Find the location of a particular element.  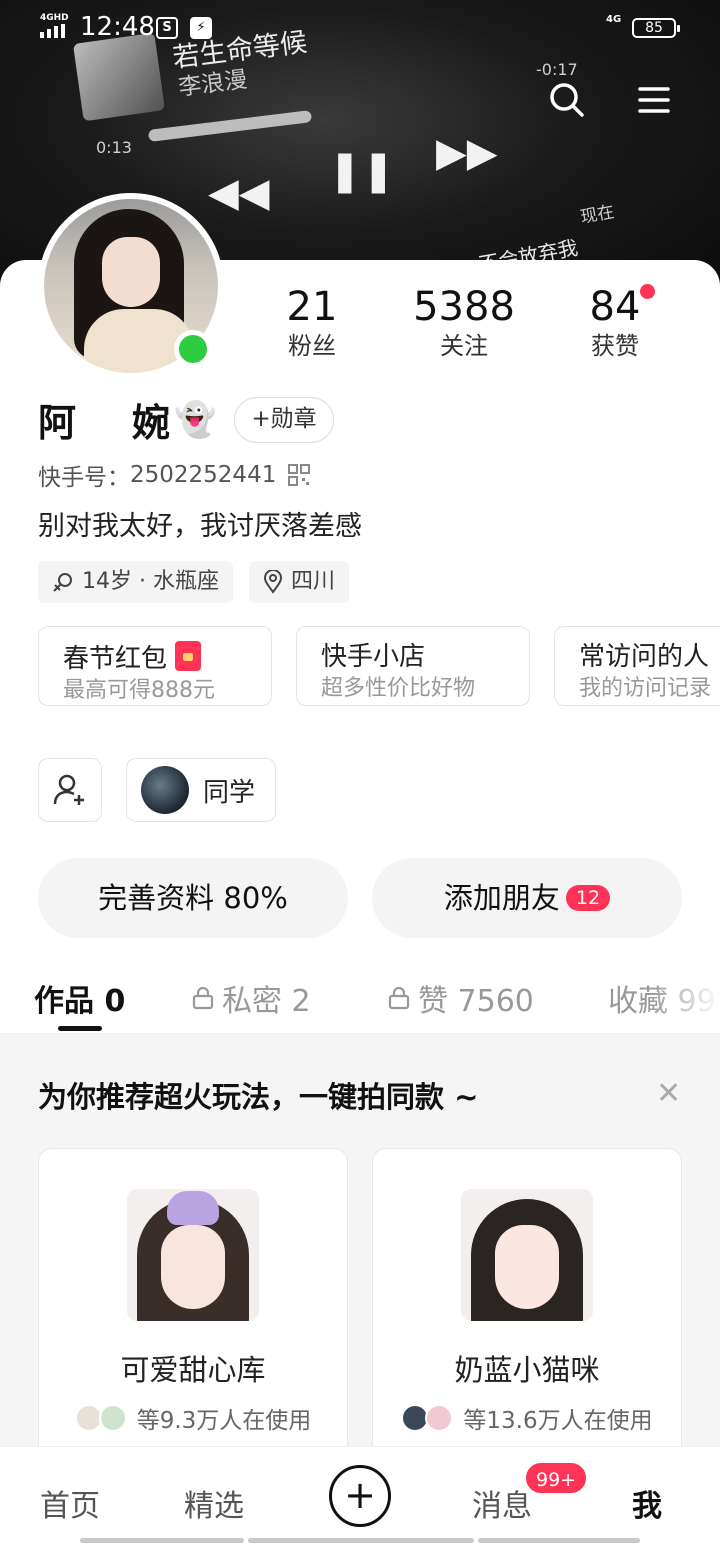

add-friend-button is located at coordinates (70, 790).